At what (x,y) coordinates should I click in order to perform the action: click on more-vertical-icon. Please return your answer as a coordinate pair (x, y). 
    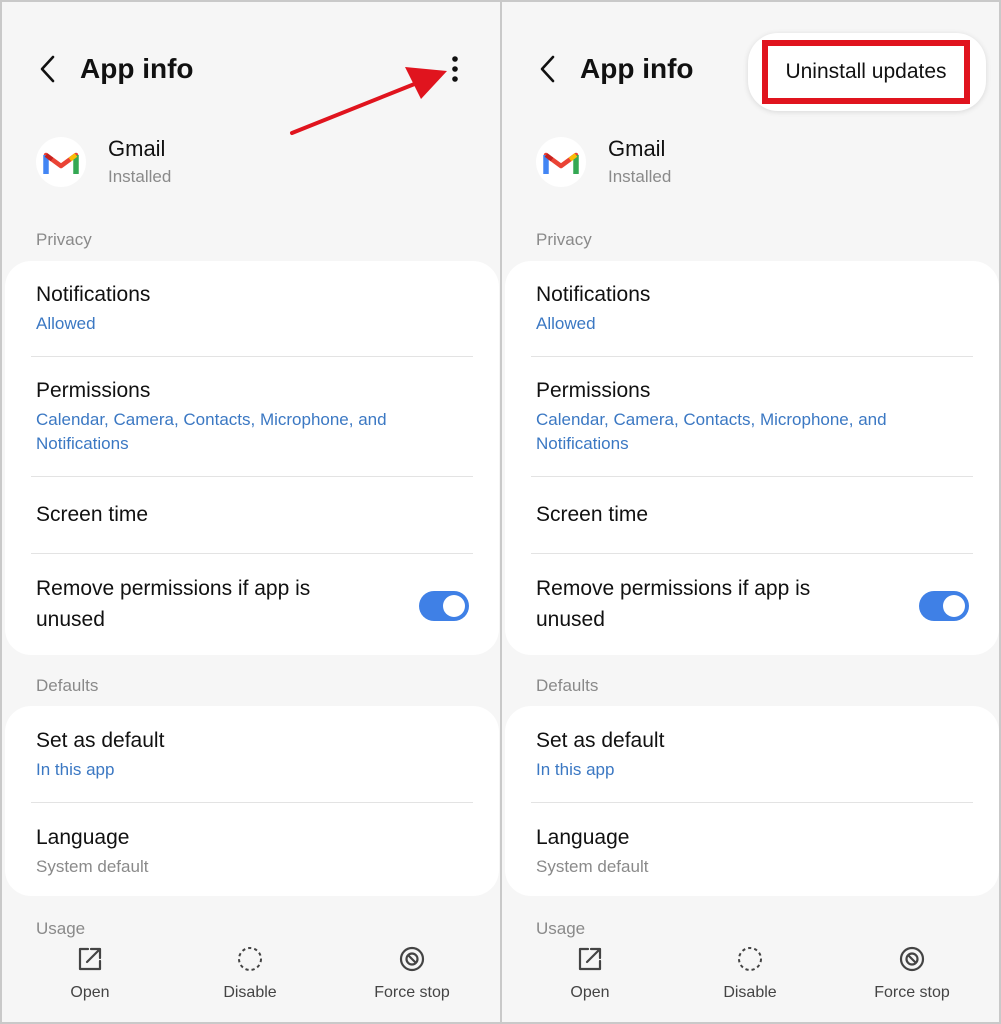
    Looking at the image, I should click on (455, 69).